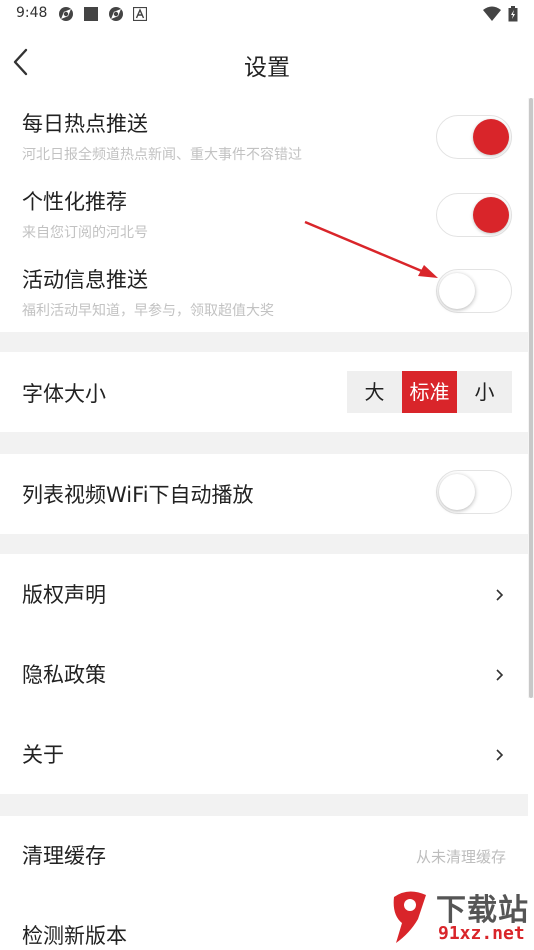 The width and height of the screenshot is (534, 950). Describe the element at coordinates (481, 933) in the screenshot. I see `watermark-domain: 91xz.net` at that location.